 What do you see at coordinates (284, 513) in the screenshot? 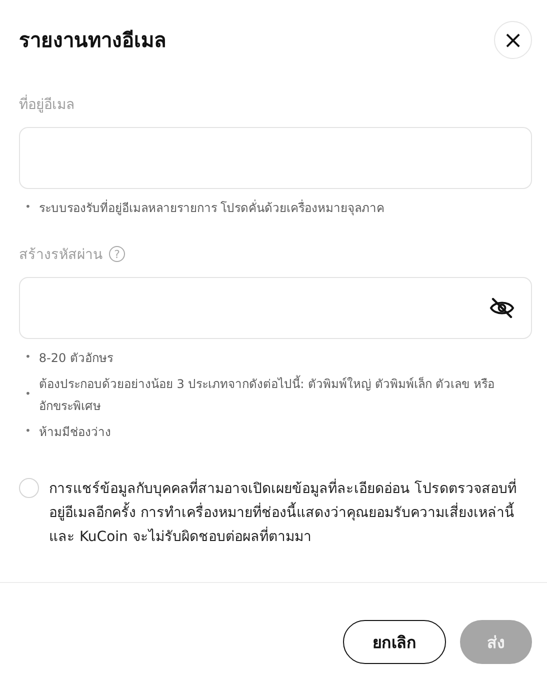
I see `consent-text: การแชร์ข้อมูลกับบุคคลที่สามอาจเปิดเผยข้อมูลที่ละเอียดอ่อน โปรดตรวจสอบที่อยู่อีเมลอีกครั้ง การทำเครื่องหมายที่ช่องนี้แสดงว่าคุณยอมรับความเสี่ยงเหล่านี้และ KuCoin จะไม่รับผิดชอบต่อผลที่ตามมา` at bounding box center [284, 513].